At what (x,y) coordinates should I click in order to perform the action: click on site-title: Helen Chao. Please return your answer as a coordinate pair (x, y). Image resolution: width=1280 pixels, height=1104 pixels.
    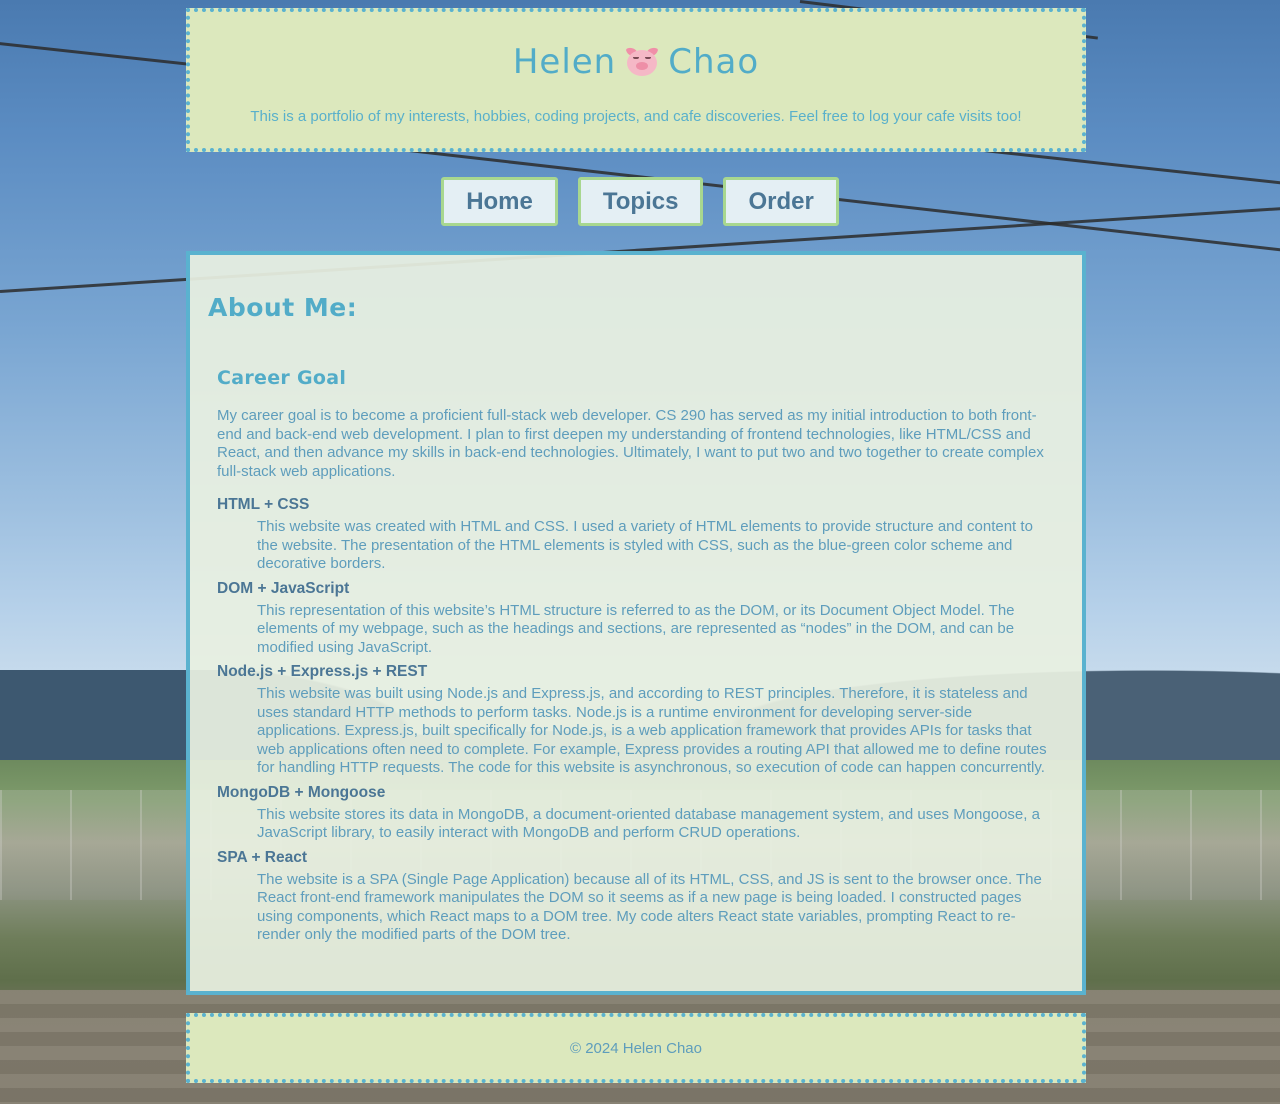
    Looking at the image, I should click on (636, 62).